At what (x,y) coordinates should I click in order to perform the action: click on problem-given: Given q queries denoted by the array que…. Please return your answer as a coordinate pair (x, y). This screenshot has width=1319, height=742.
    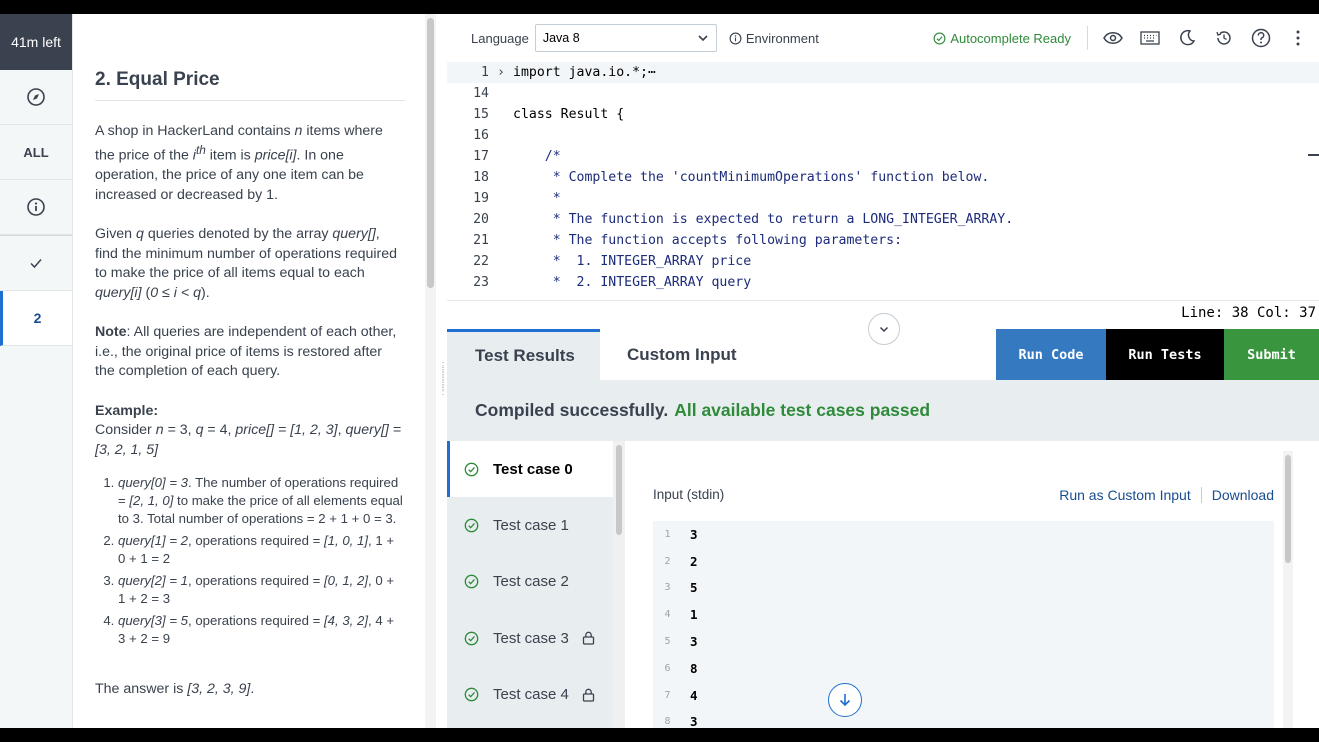
    Looking at the image, I should click on (250, 264).